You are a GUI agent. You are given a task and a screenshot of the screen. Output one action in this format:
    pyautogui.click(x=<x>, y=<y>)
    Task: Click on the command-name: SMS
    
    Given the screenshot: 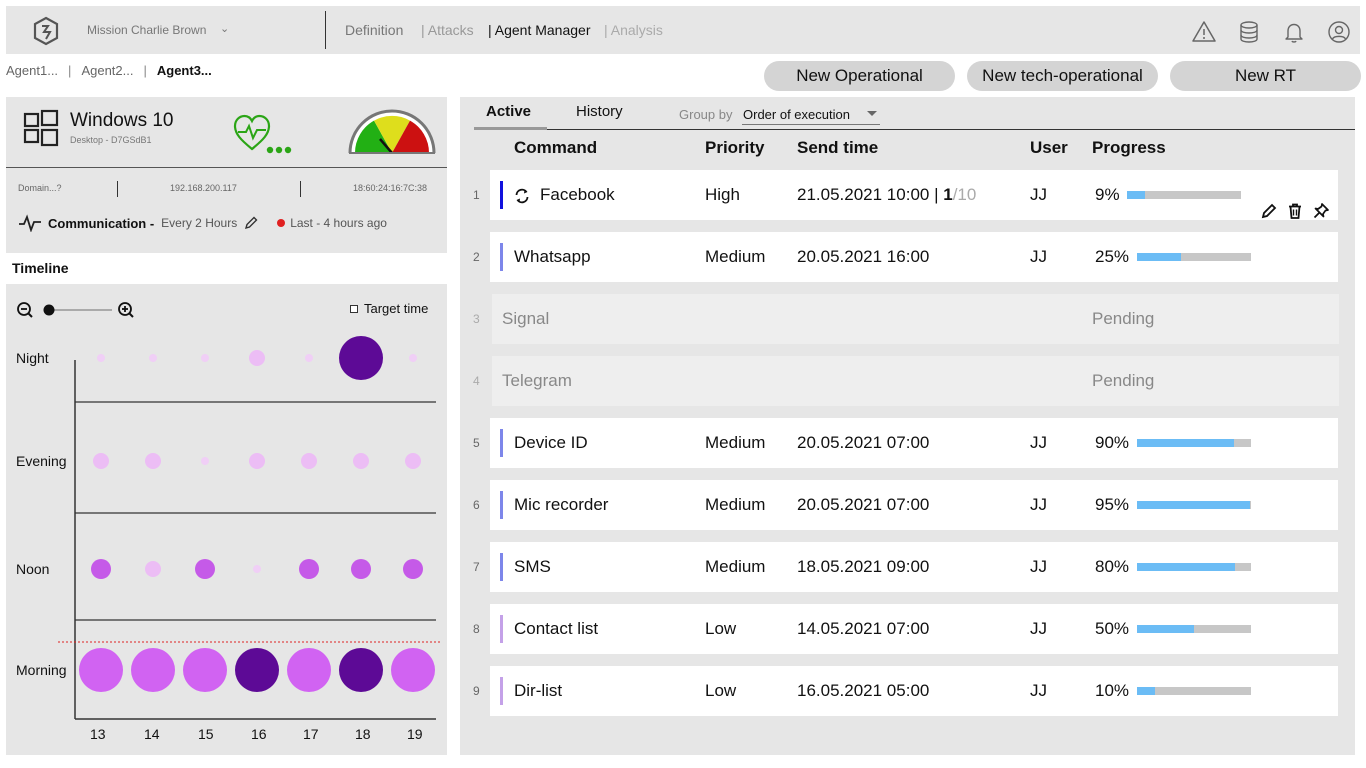 What is the action you would take?
    pyautogui.click(x=532, y=566)
    